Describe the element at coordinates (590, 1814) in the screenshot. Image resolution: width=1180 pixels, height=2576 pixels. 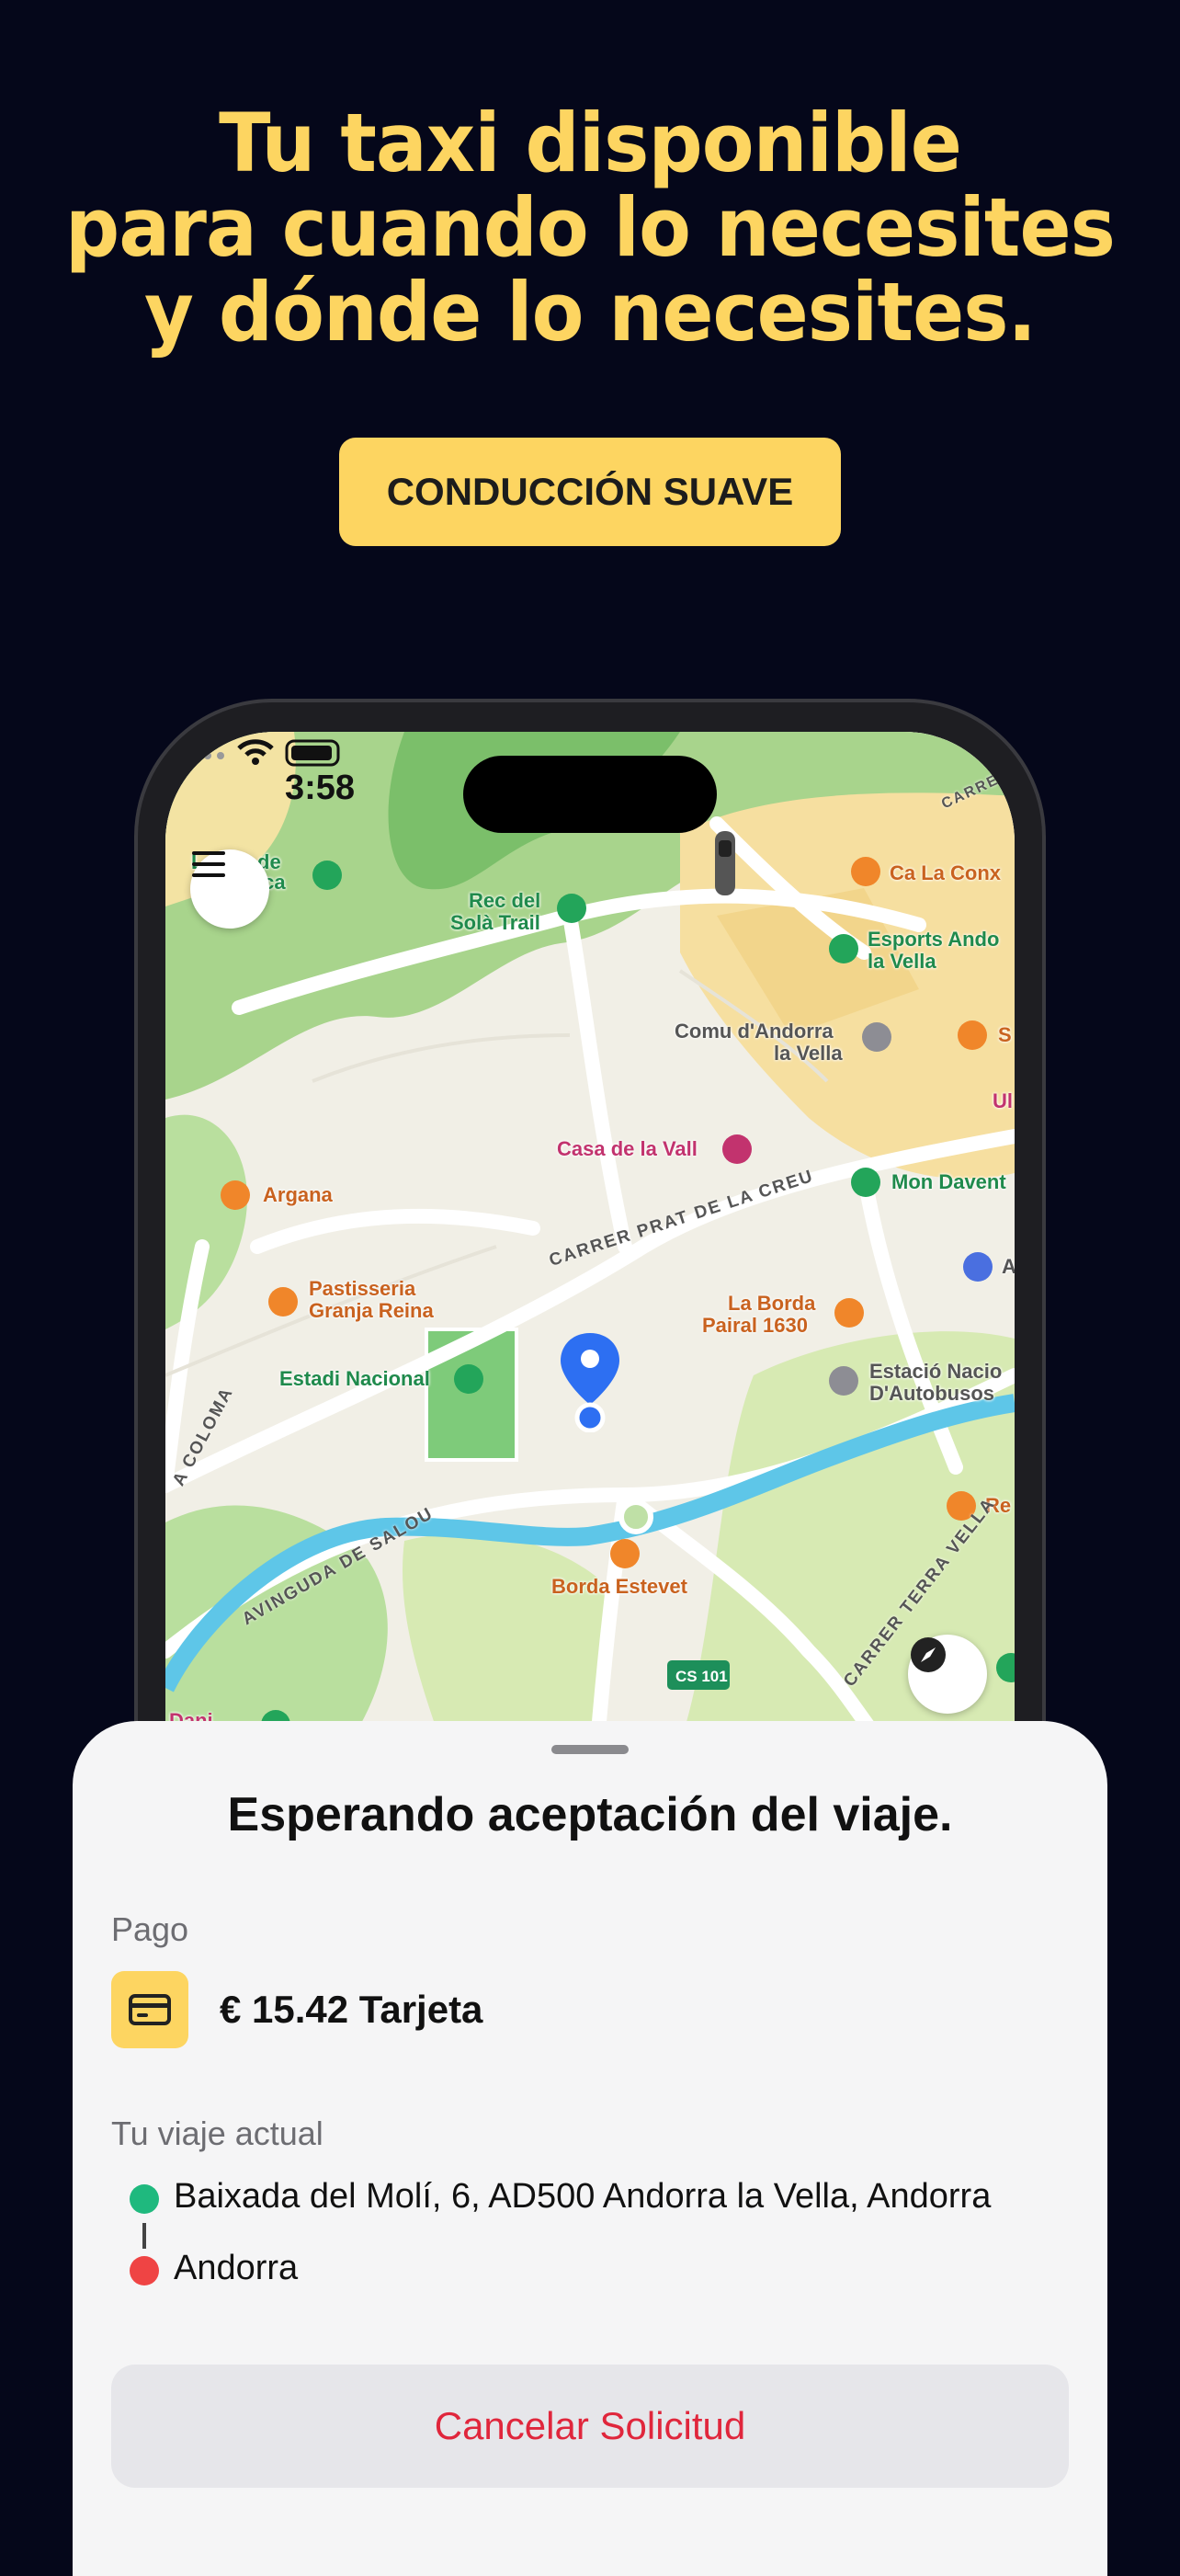
I see `sheet-title: Esperando aceptación del viaje.` at that location.